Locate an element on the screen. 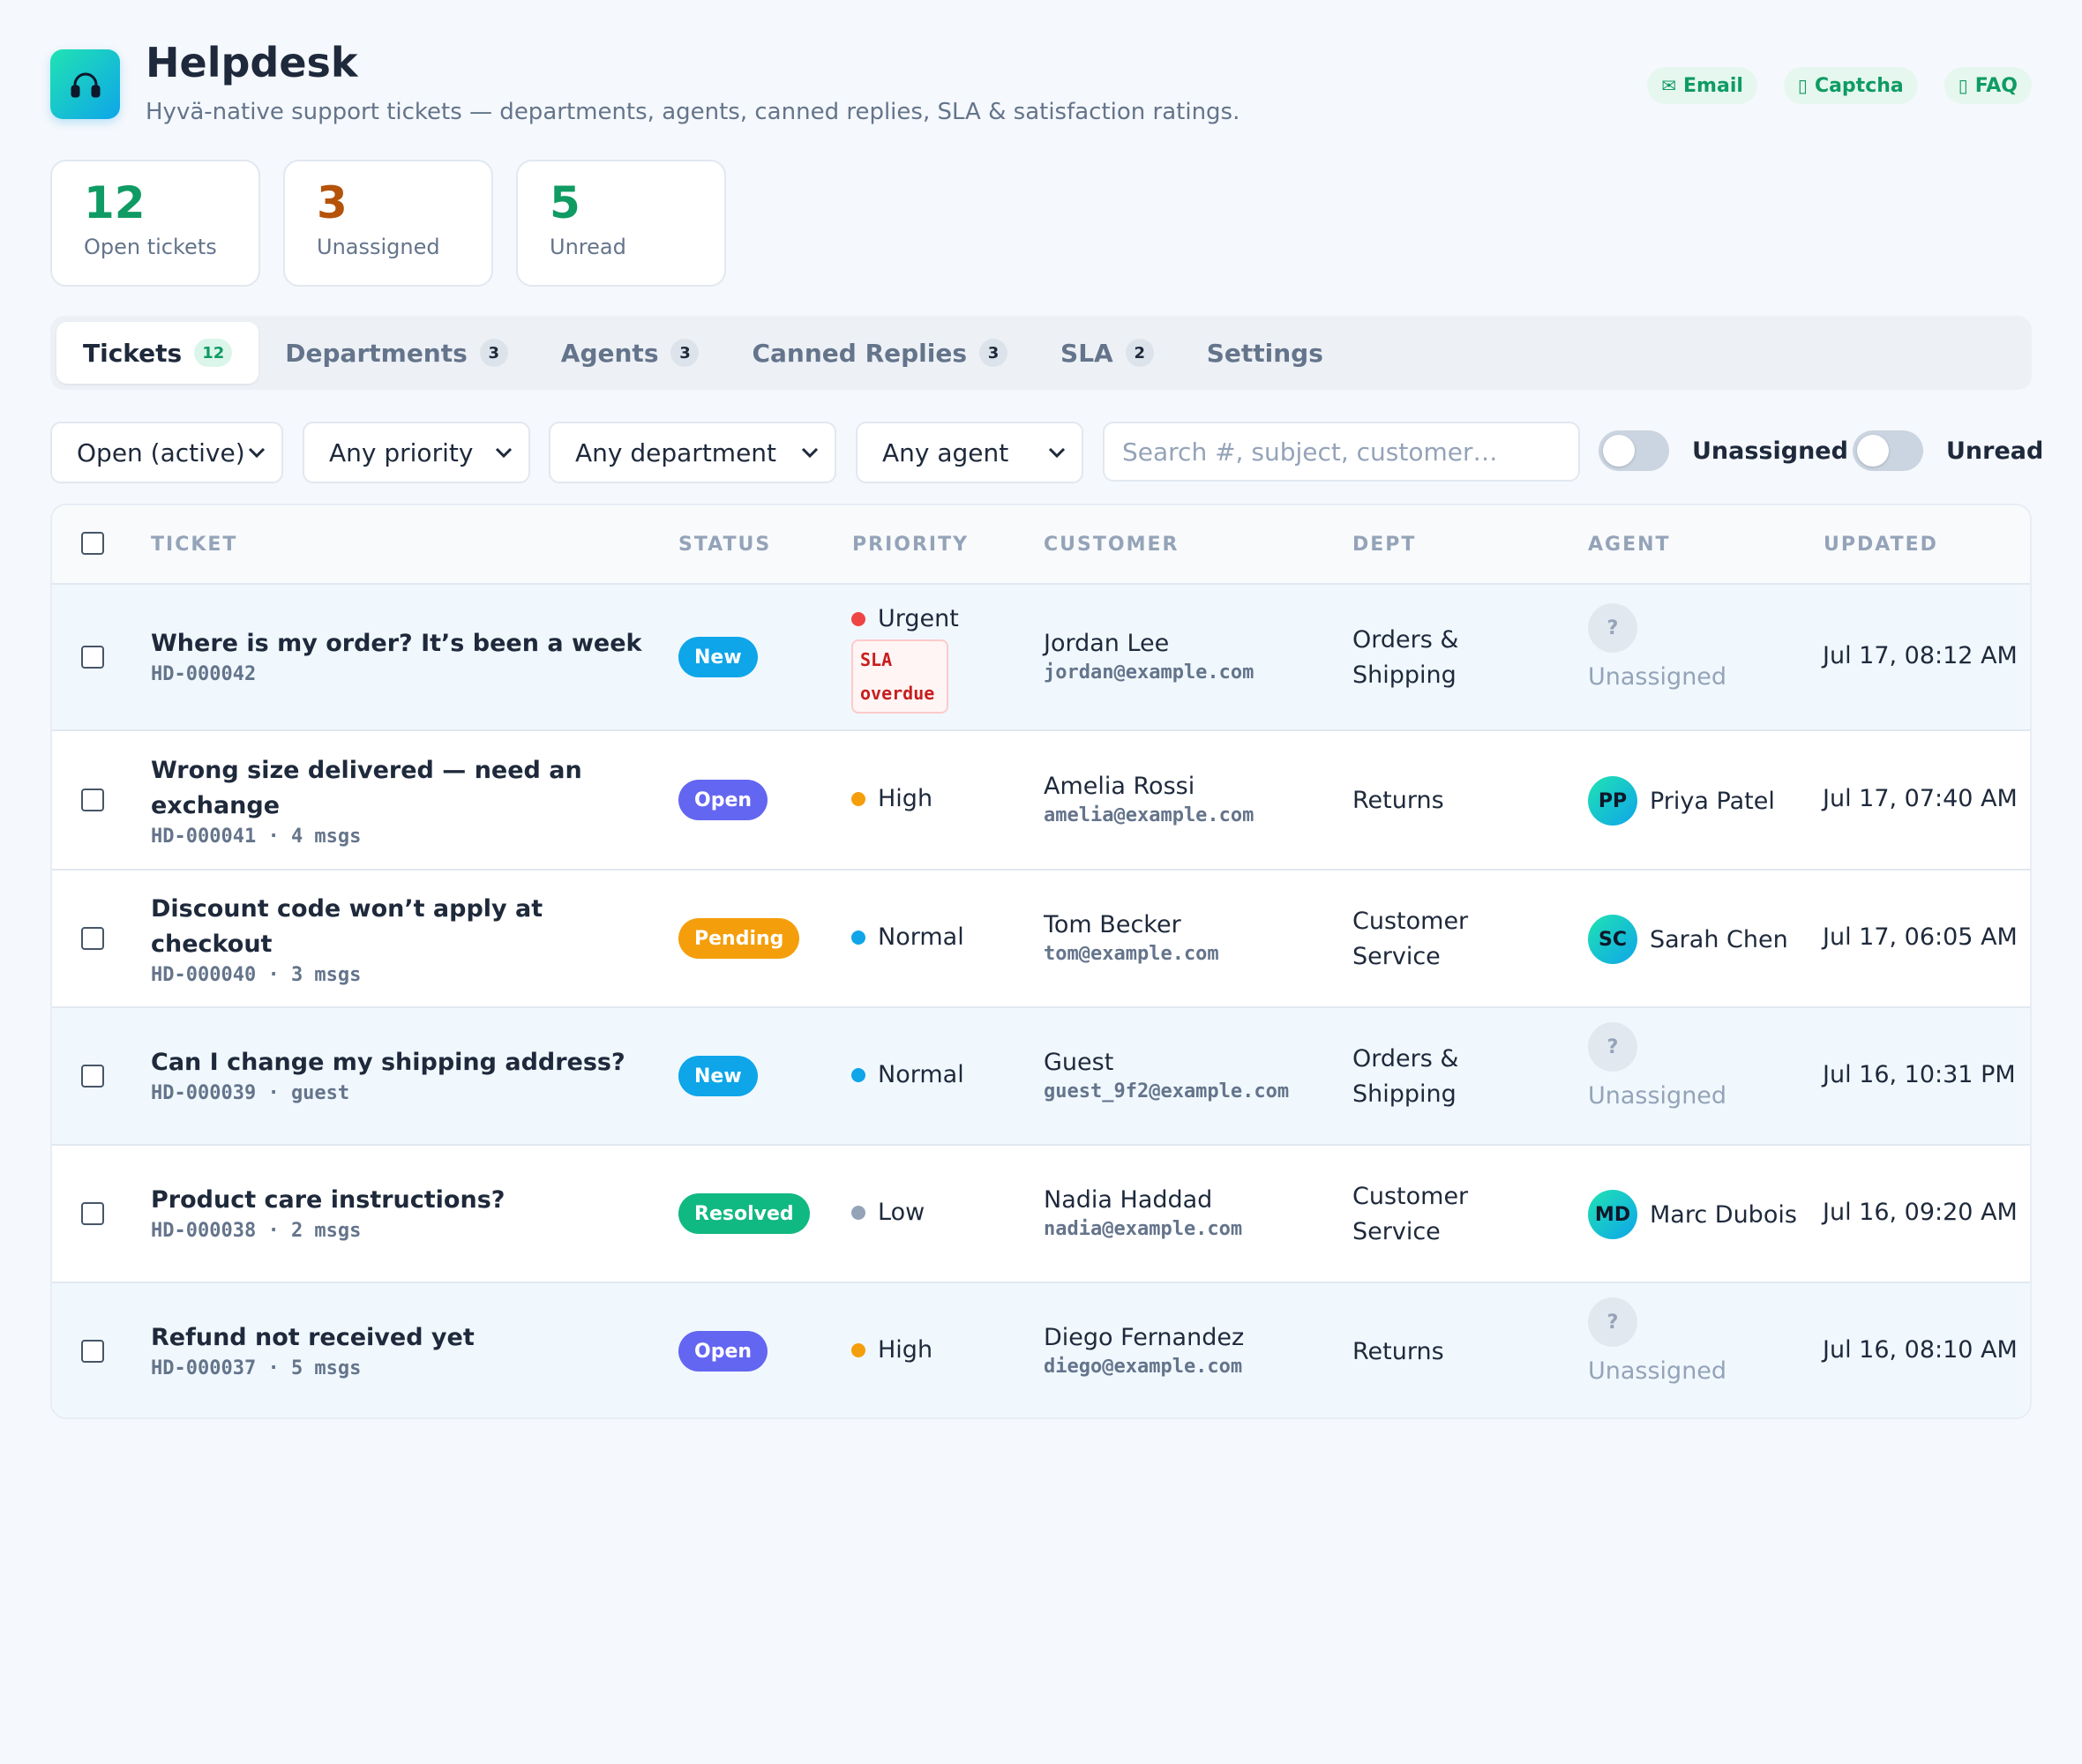  unread-toggle is located at coordinates (1888, 450).